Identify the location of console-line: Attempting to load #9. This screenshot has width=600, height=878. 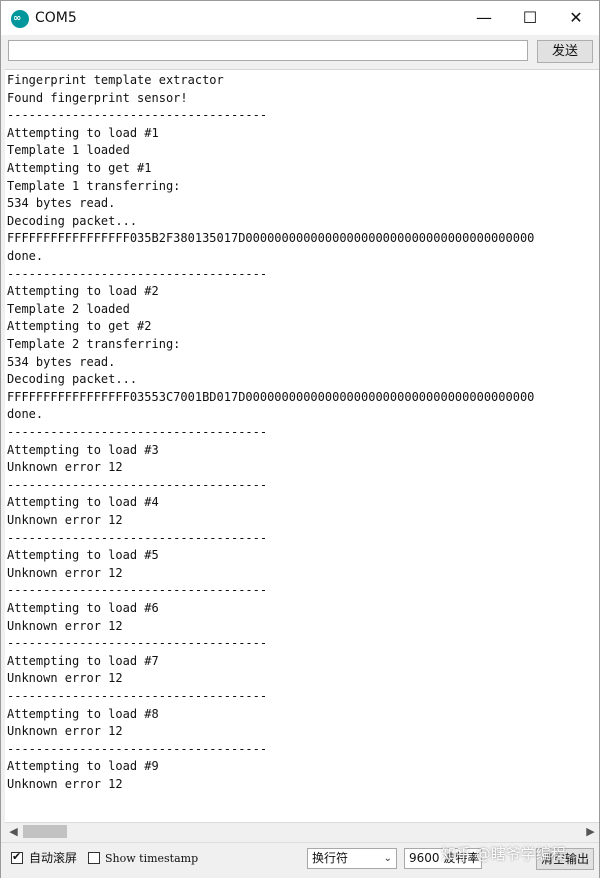
(83, 766).